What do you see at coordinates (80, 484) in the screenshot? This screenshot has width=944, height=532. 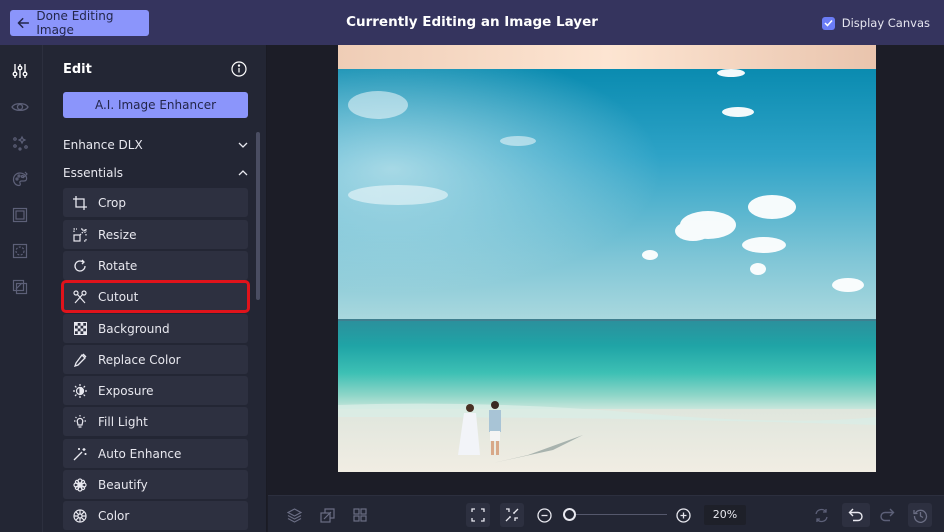 I see `flower-icon` at bounding box center [80, 484].